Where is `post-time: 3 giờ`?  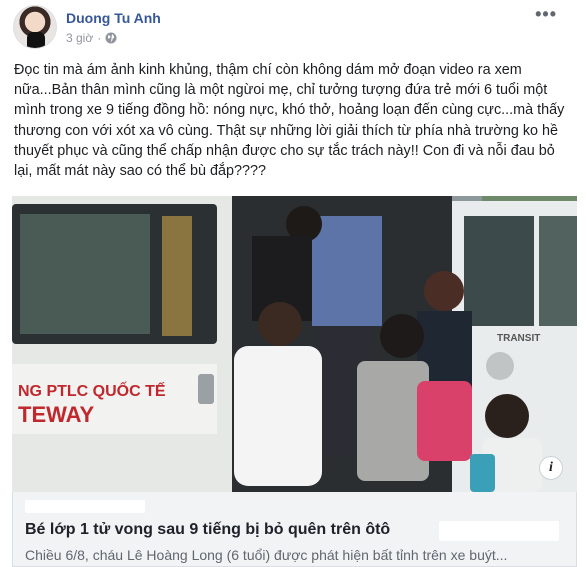
post-time: 3 giờ is located at coordinates (79, 38).